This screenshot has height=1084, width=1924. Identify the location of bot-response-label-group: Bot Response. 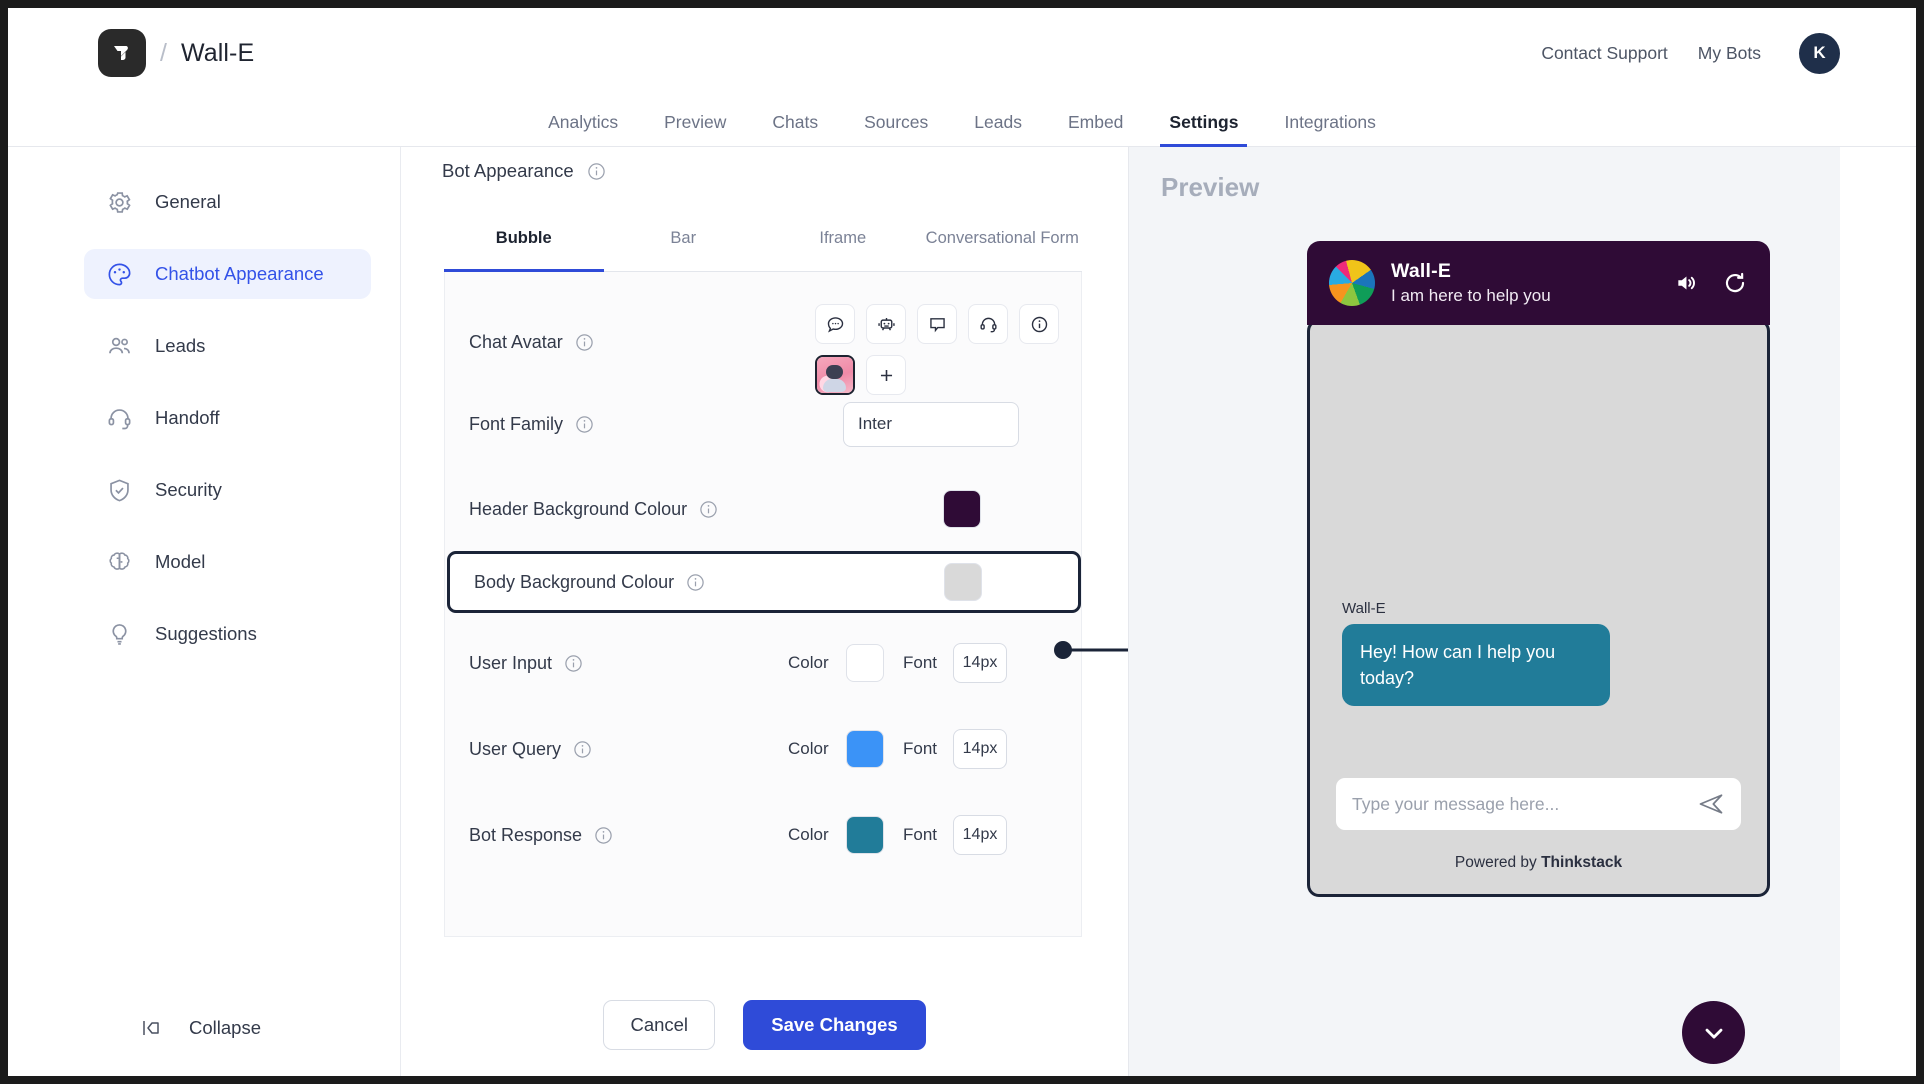
(541, 835).